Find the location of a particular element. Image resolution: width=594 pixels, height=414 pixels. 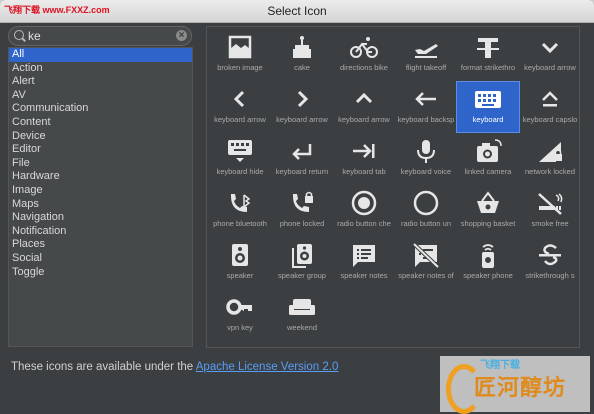

category-item-communication: Communication is located at coordinates (100, 109).